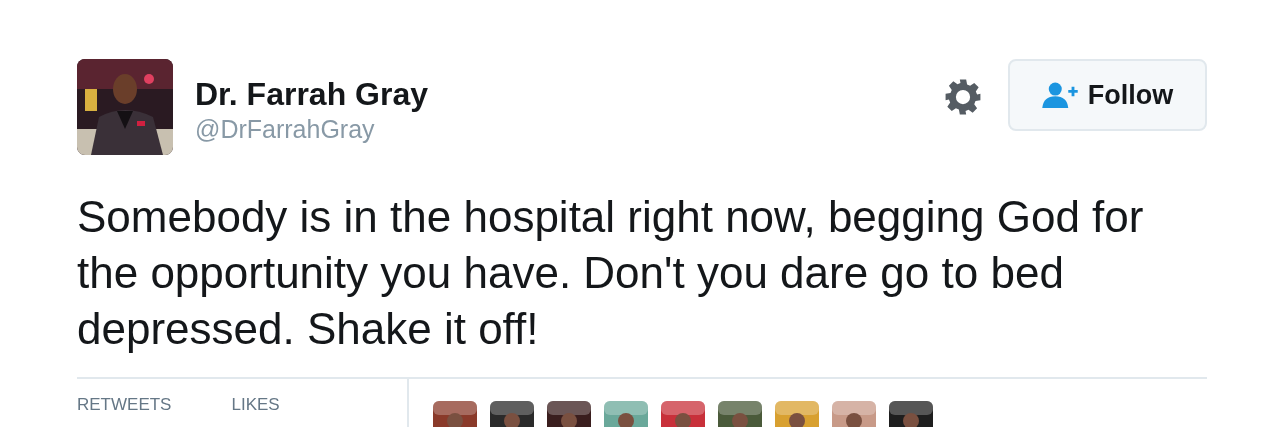 The image size is (1280, 427). Describe the element at coordinates (124, 405) in the screenshot. I see `stat-label: RETWEETS` at that location.